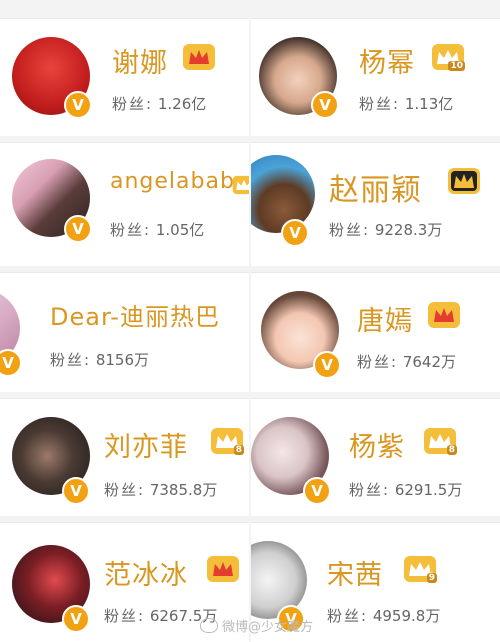  I want to click on fans-count: 粉丝: 1.13亿, so click(406, 104).